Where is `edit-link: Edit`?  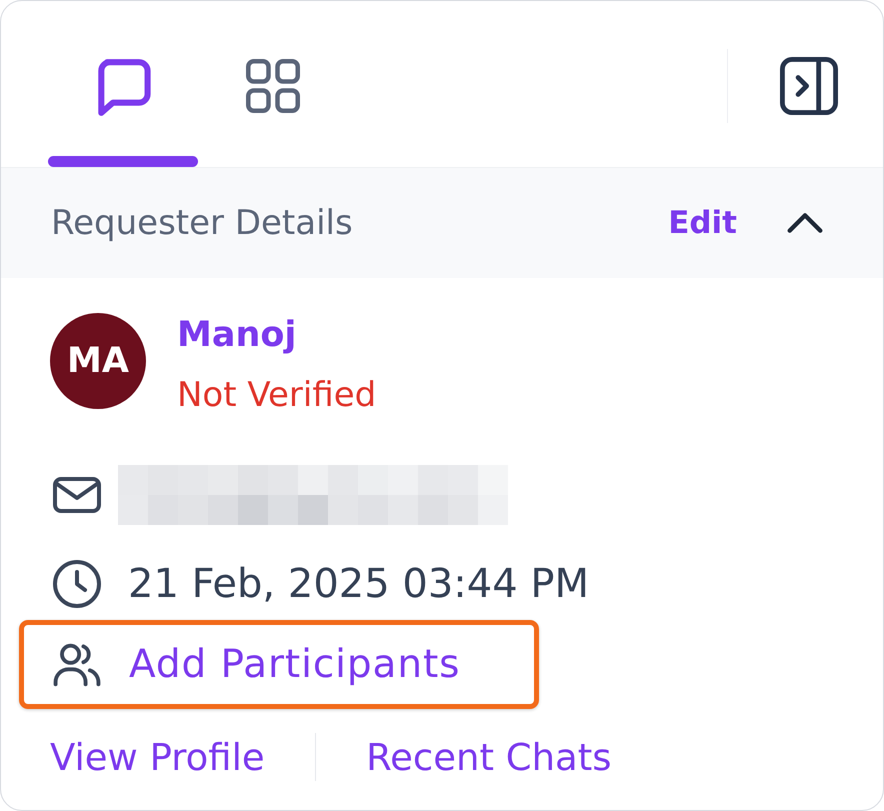 edit-link: Edit is located at coordinates (702, 223).